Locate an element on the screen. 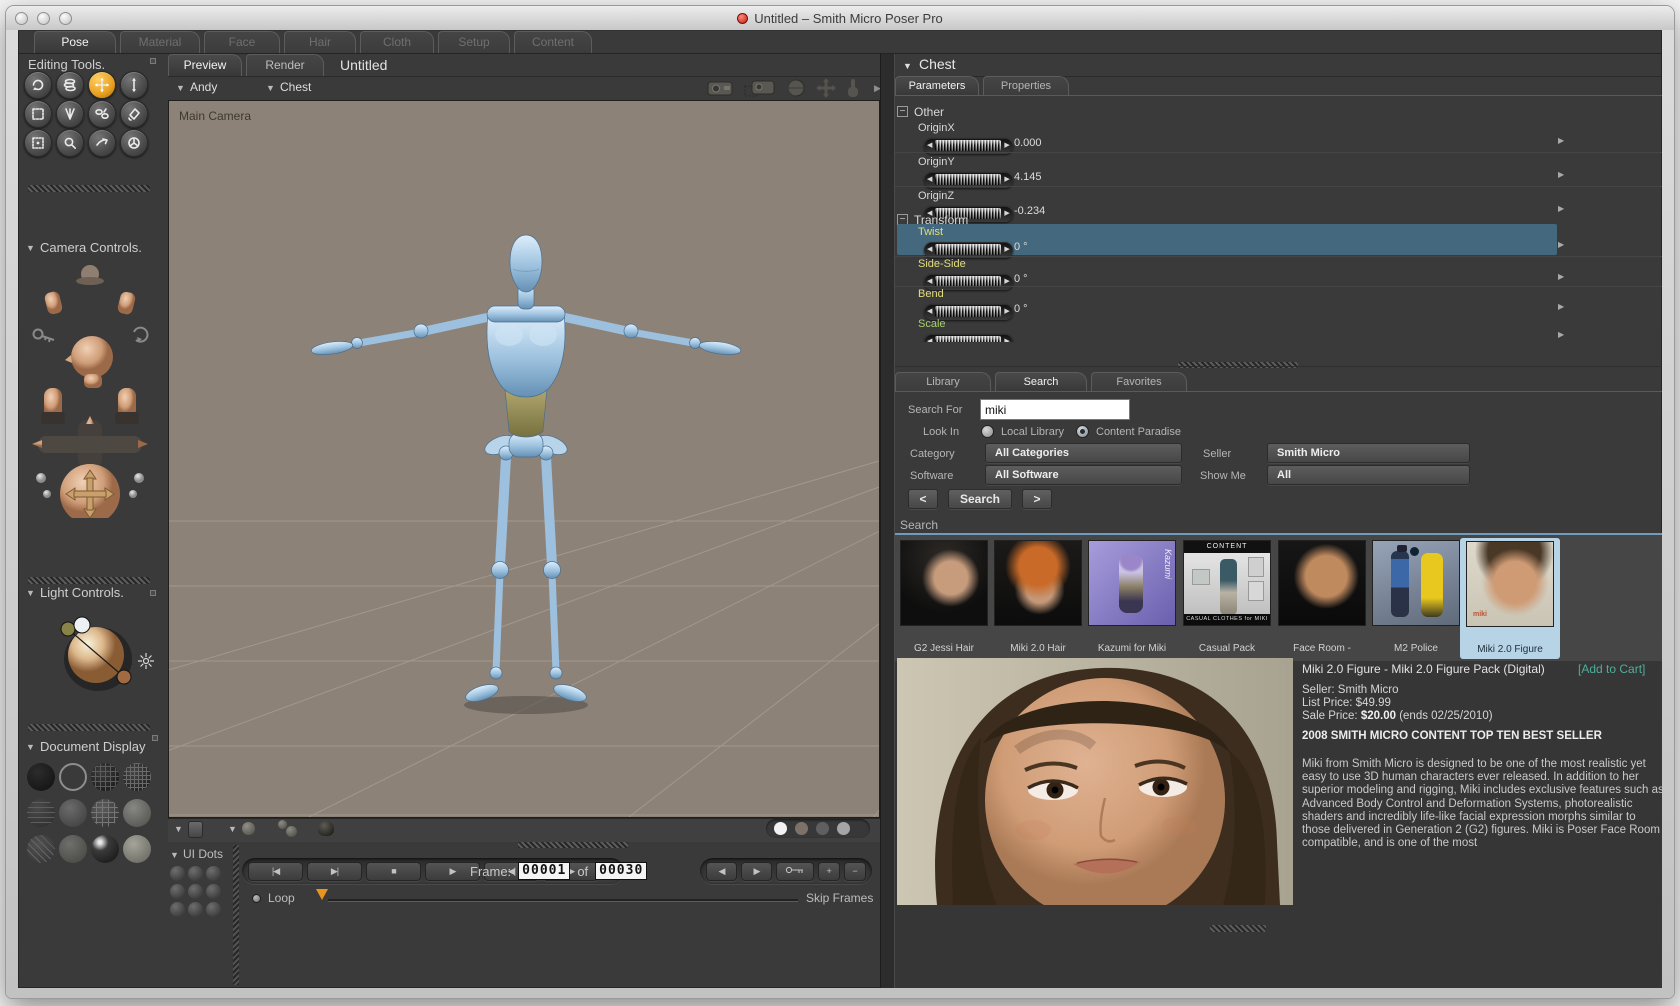 Image resolution: width=1680 pixels, height=1006 pixels. prev-page-button: < is located at coordinates (923, 499).